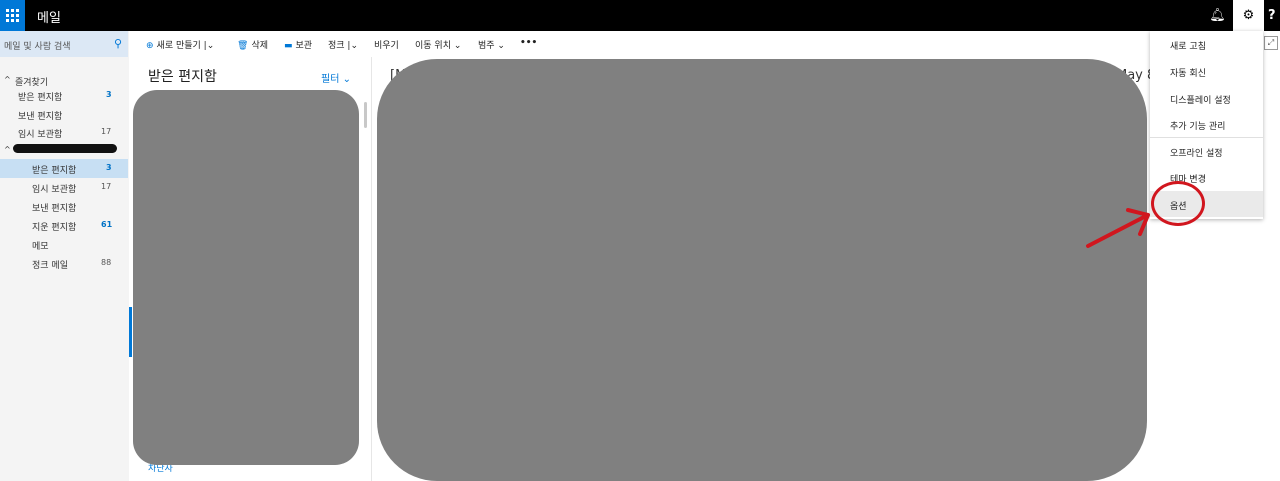 The height and width of the screenshot is (481, 1280). Describe the element at coordinates (64, 244) in the screenshot. I see `folder-notes: 메모` at that location.